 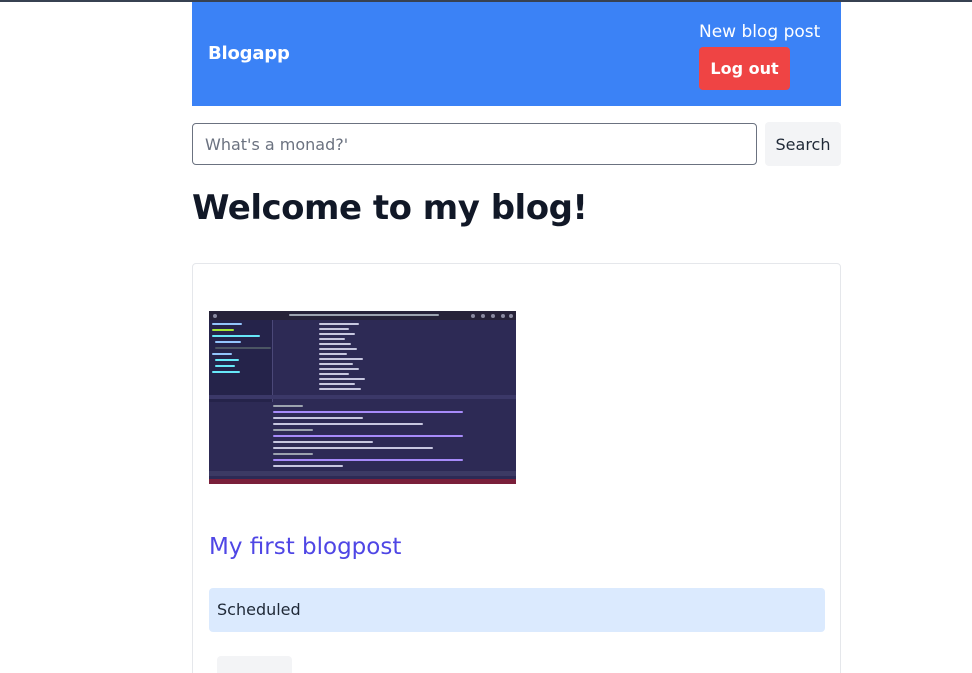 I want to click on app-header: Blogapp New blog post Log out, so click(x=516, y=54).